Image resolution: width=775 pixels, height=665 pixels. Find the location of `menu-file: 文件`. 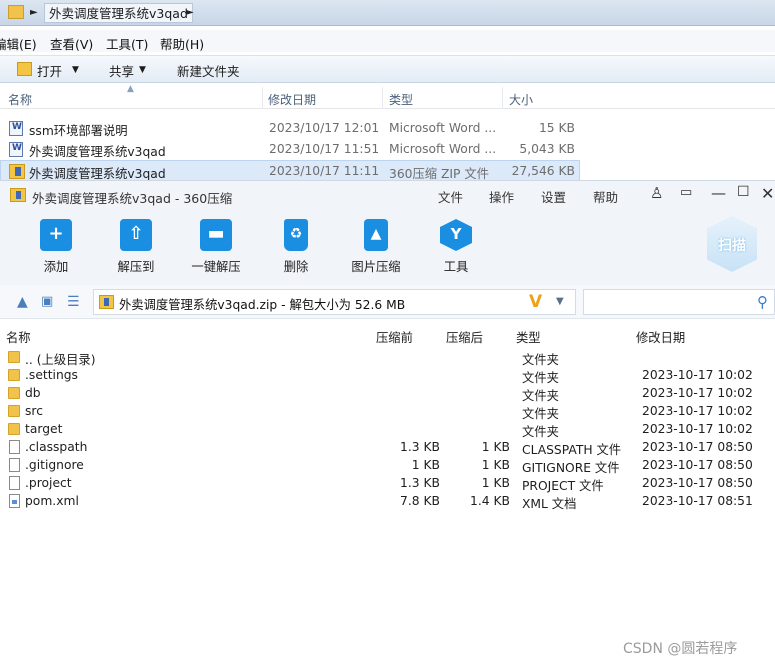

menu-file: 文件 is located at coordinates (450, 196).